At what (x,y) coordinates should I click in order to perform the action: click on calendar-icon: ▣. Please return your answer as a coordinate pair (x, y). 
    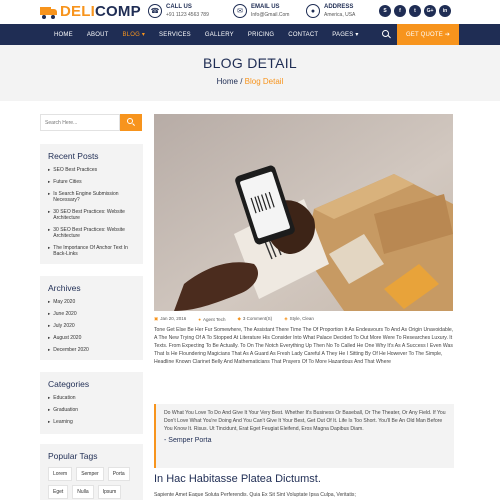
    Looking at the image, I should click on (156, 318).